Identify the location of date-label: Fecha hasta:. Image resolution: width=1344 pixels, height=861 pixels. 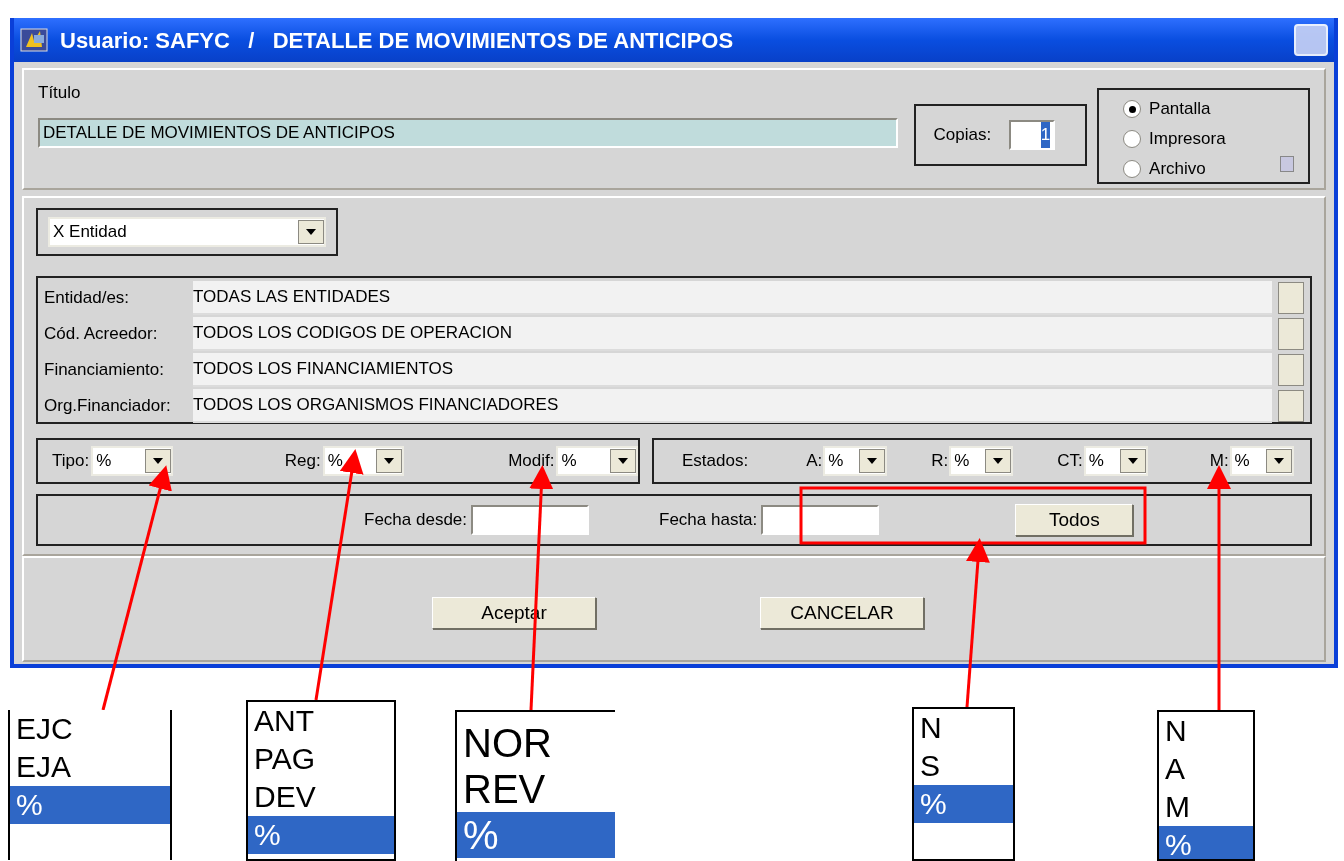
(708, 520).